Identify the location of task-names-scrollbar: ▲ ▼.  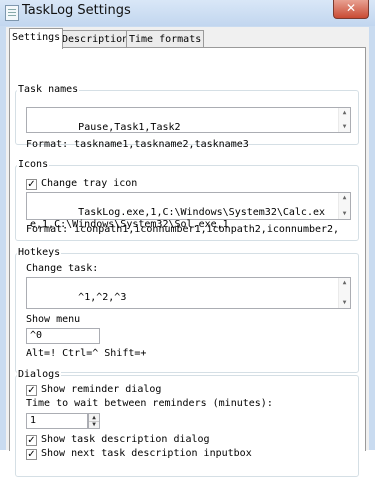
(344, 120).